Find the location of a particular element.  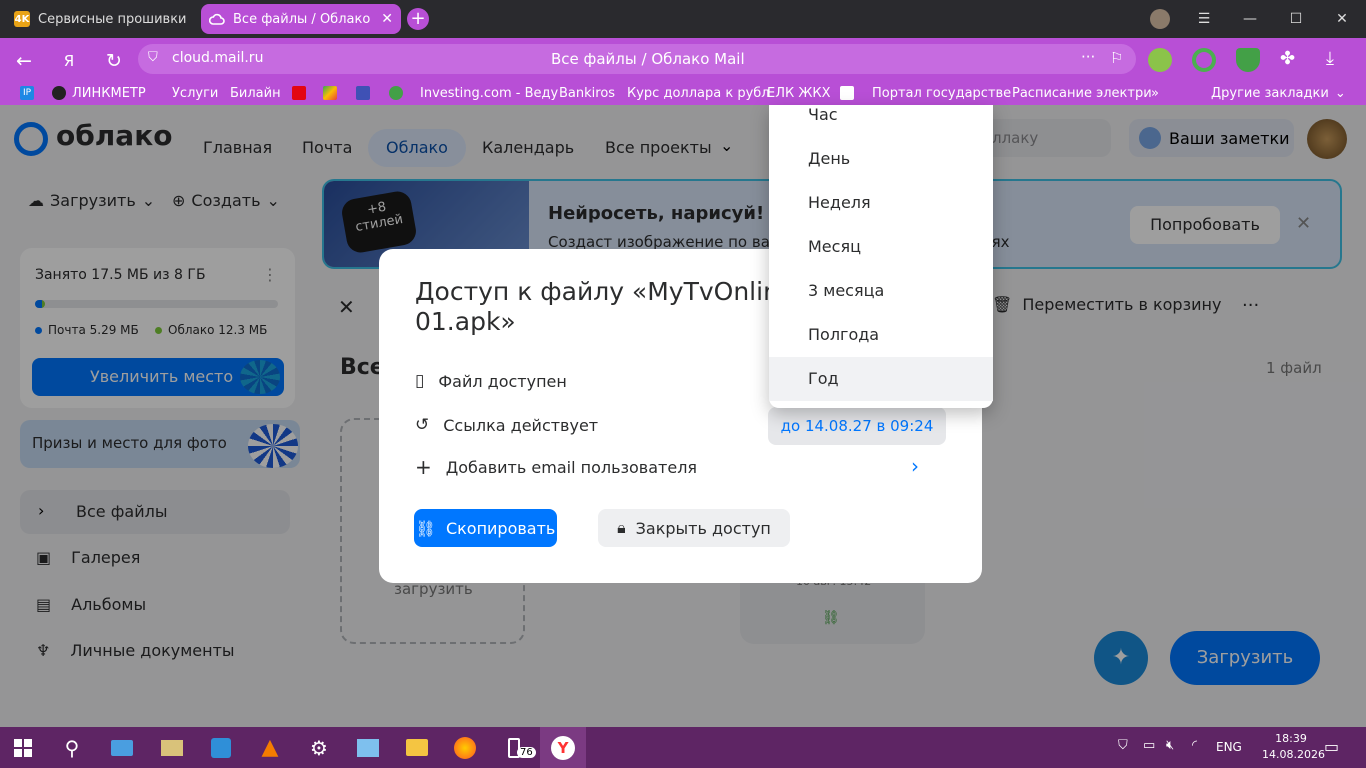

wifi-tray-icon: ◜ is located at coordinates (1194, 745).